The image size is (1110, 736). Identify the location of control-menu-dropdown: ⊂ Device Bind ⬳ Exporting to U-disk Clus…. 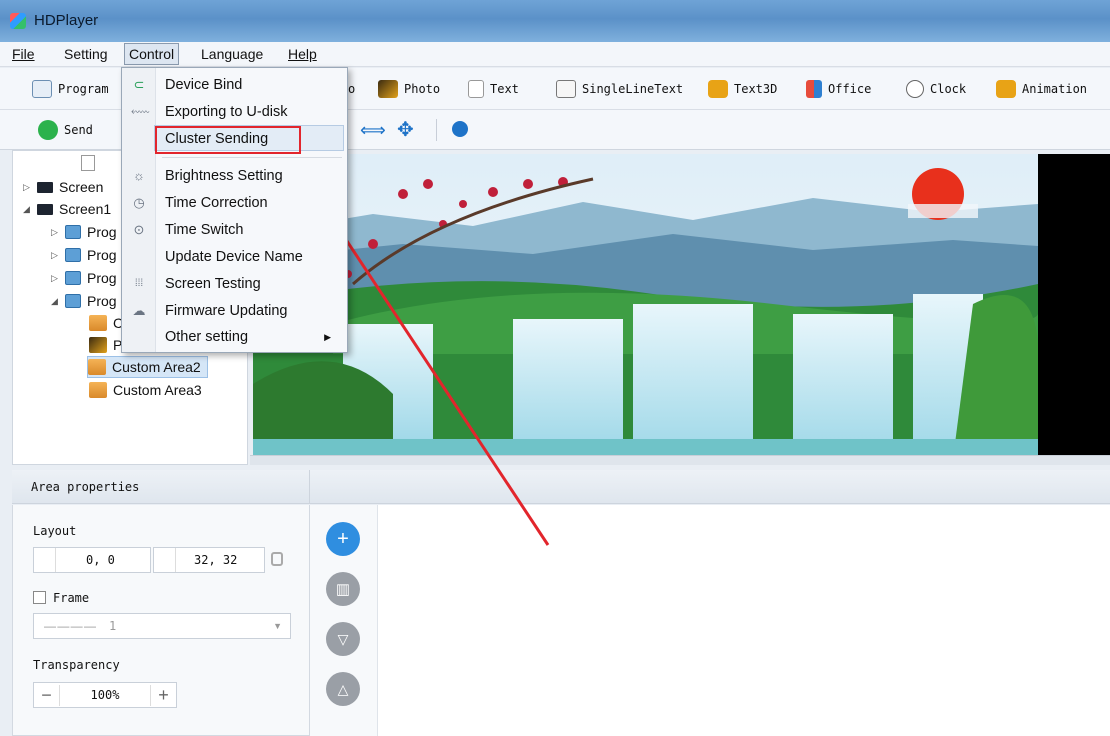
(234, 210).